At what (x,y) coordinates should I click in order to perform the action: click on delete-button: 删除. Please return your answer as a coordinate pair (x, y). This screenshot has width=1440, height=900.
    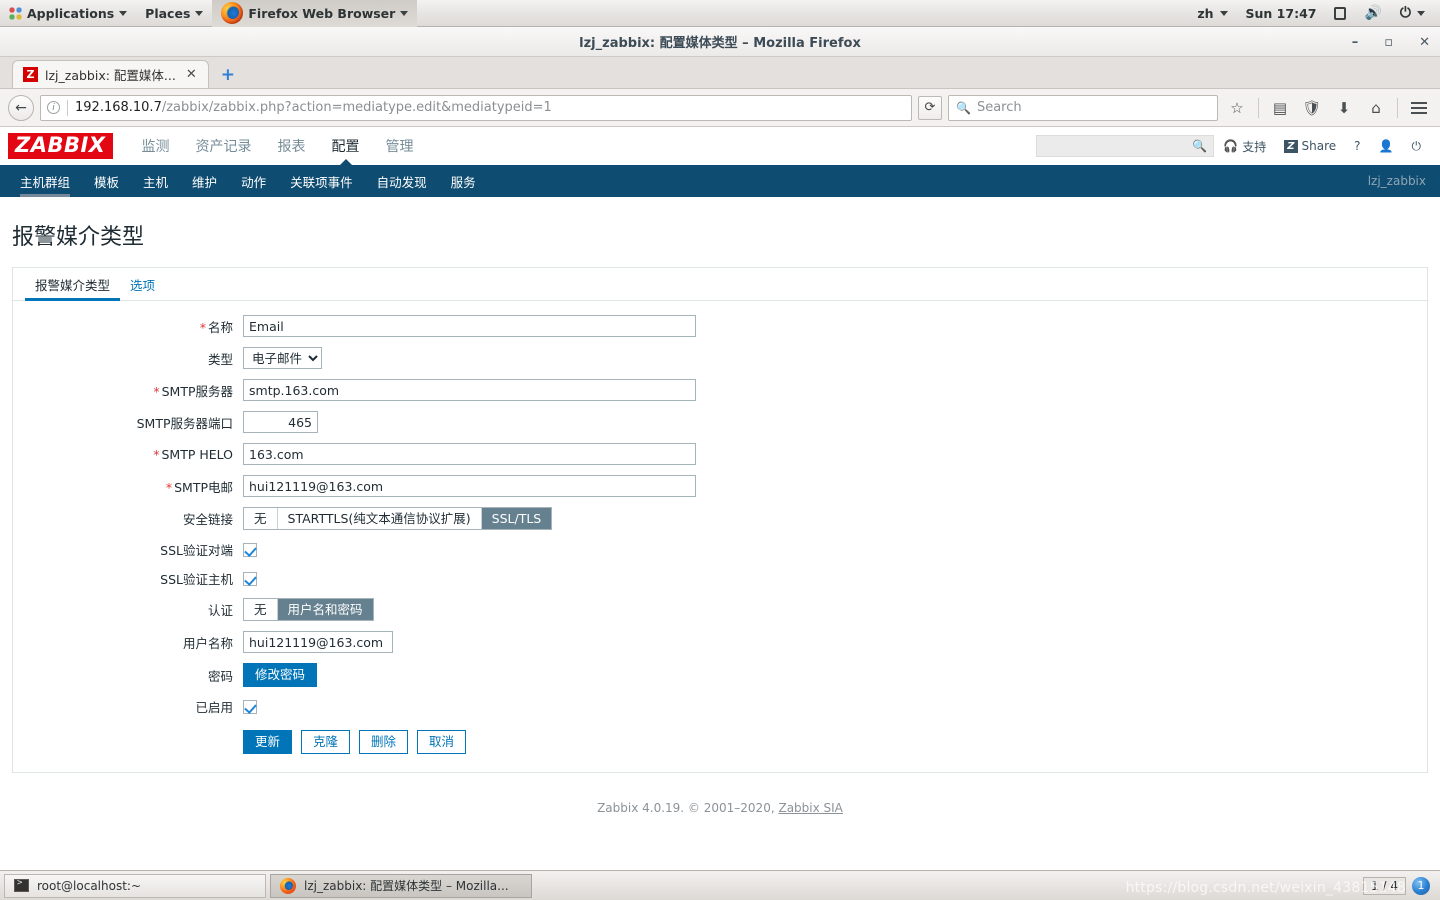
    Looking at the image, I should click on (384, 742).